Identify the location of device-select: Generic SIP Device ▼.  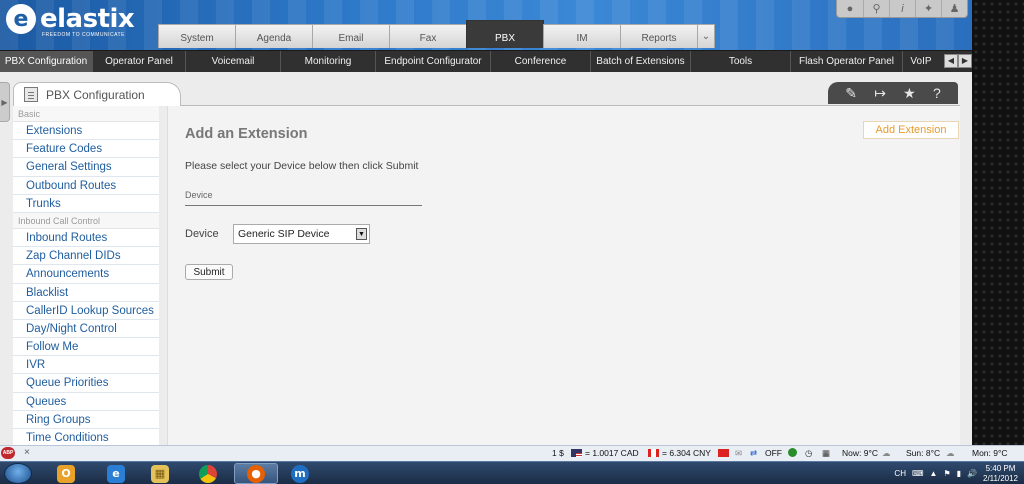
(301, 234).